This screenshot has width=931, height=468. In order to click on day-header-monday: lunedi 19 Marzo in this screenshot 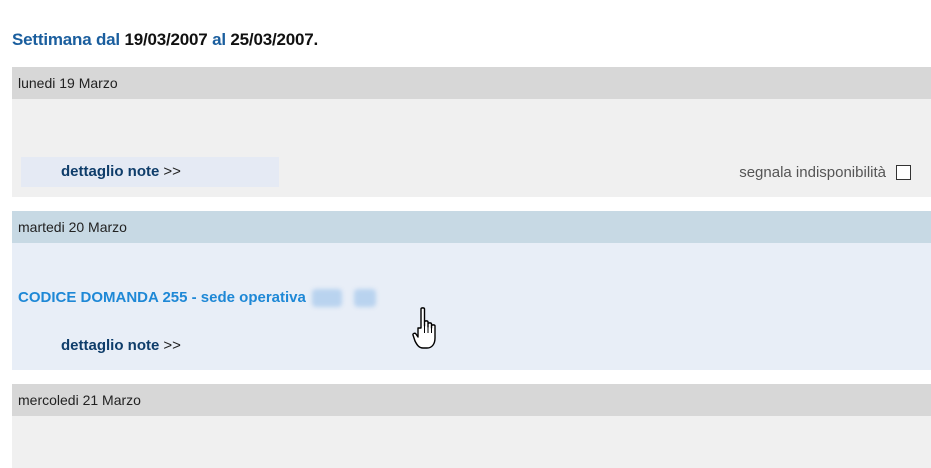, I will do `click(471, 83)`.